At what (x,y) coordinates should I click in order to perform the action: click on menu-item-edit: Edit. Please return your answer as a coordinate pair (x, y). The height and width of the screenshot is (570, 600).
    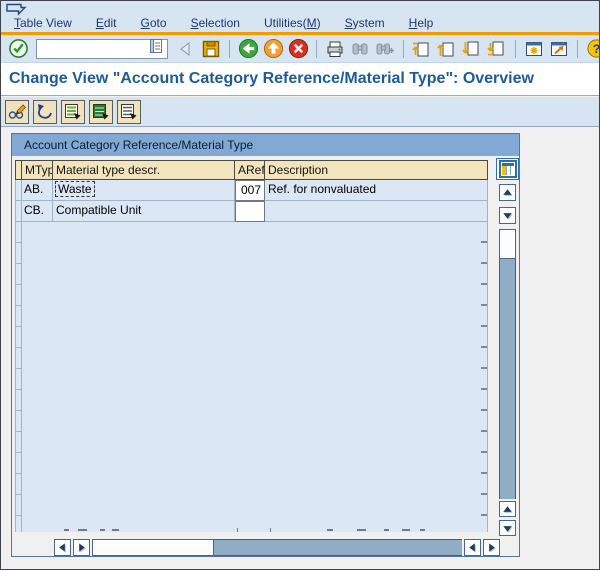
    Looking at the image, I should click on (106, 23).